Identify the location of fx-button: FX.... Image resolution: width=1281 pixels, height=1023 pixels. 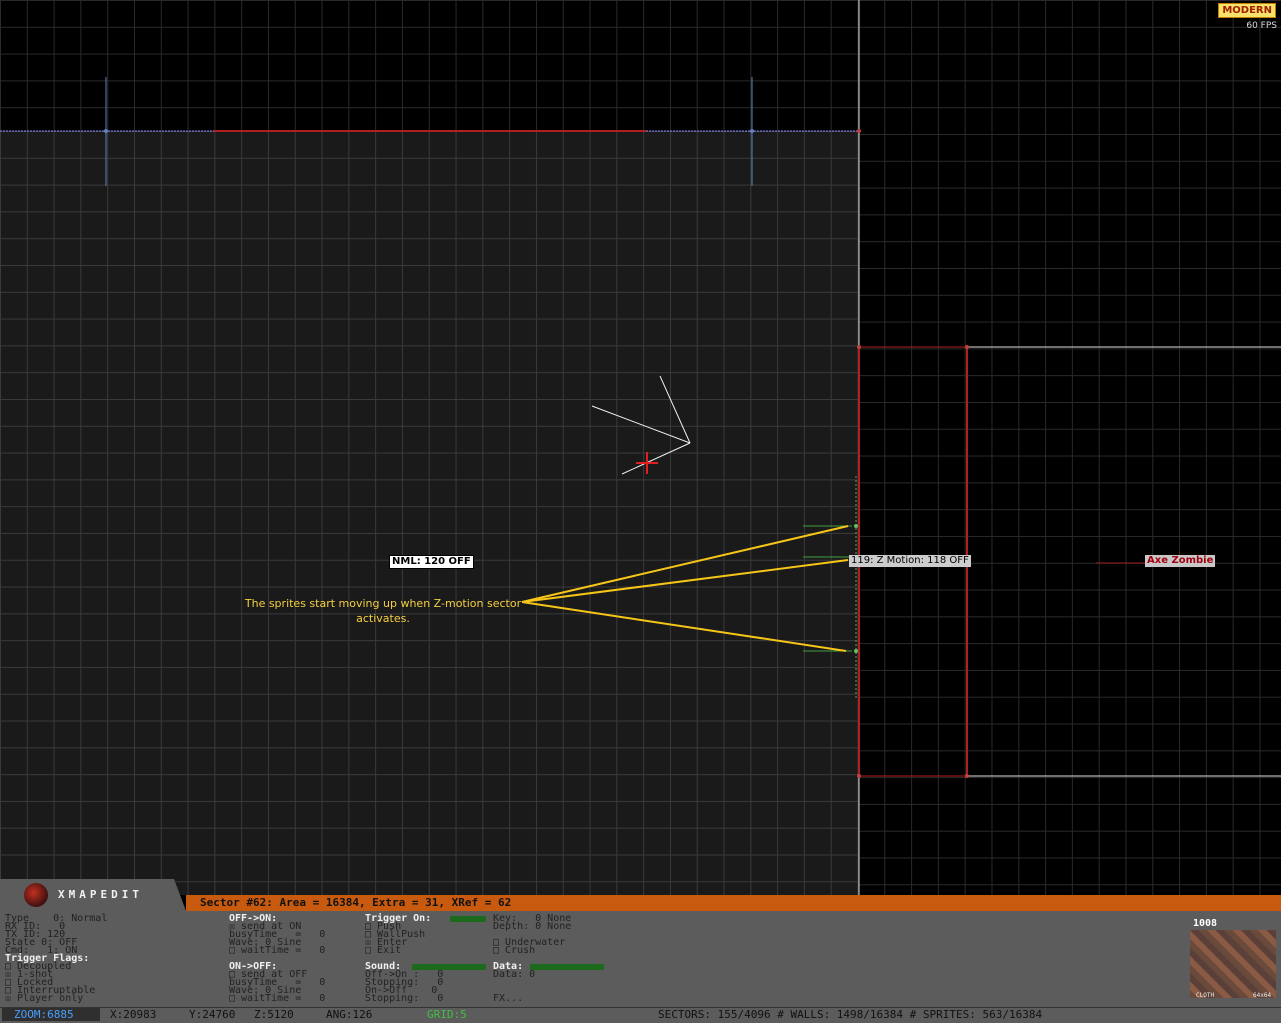
(508, 999).